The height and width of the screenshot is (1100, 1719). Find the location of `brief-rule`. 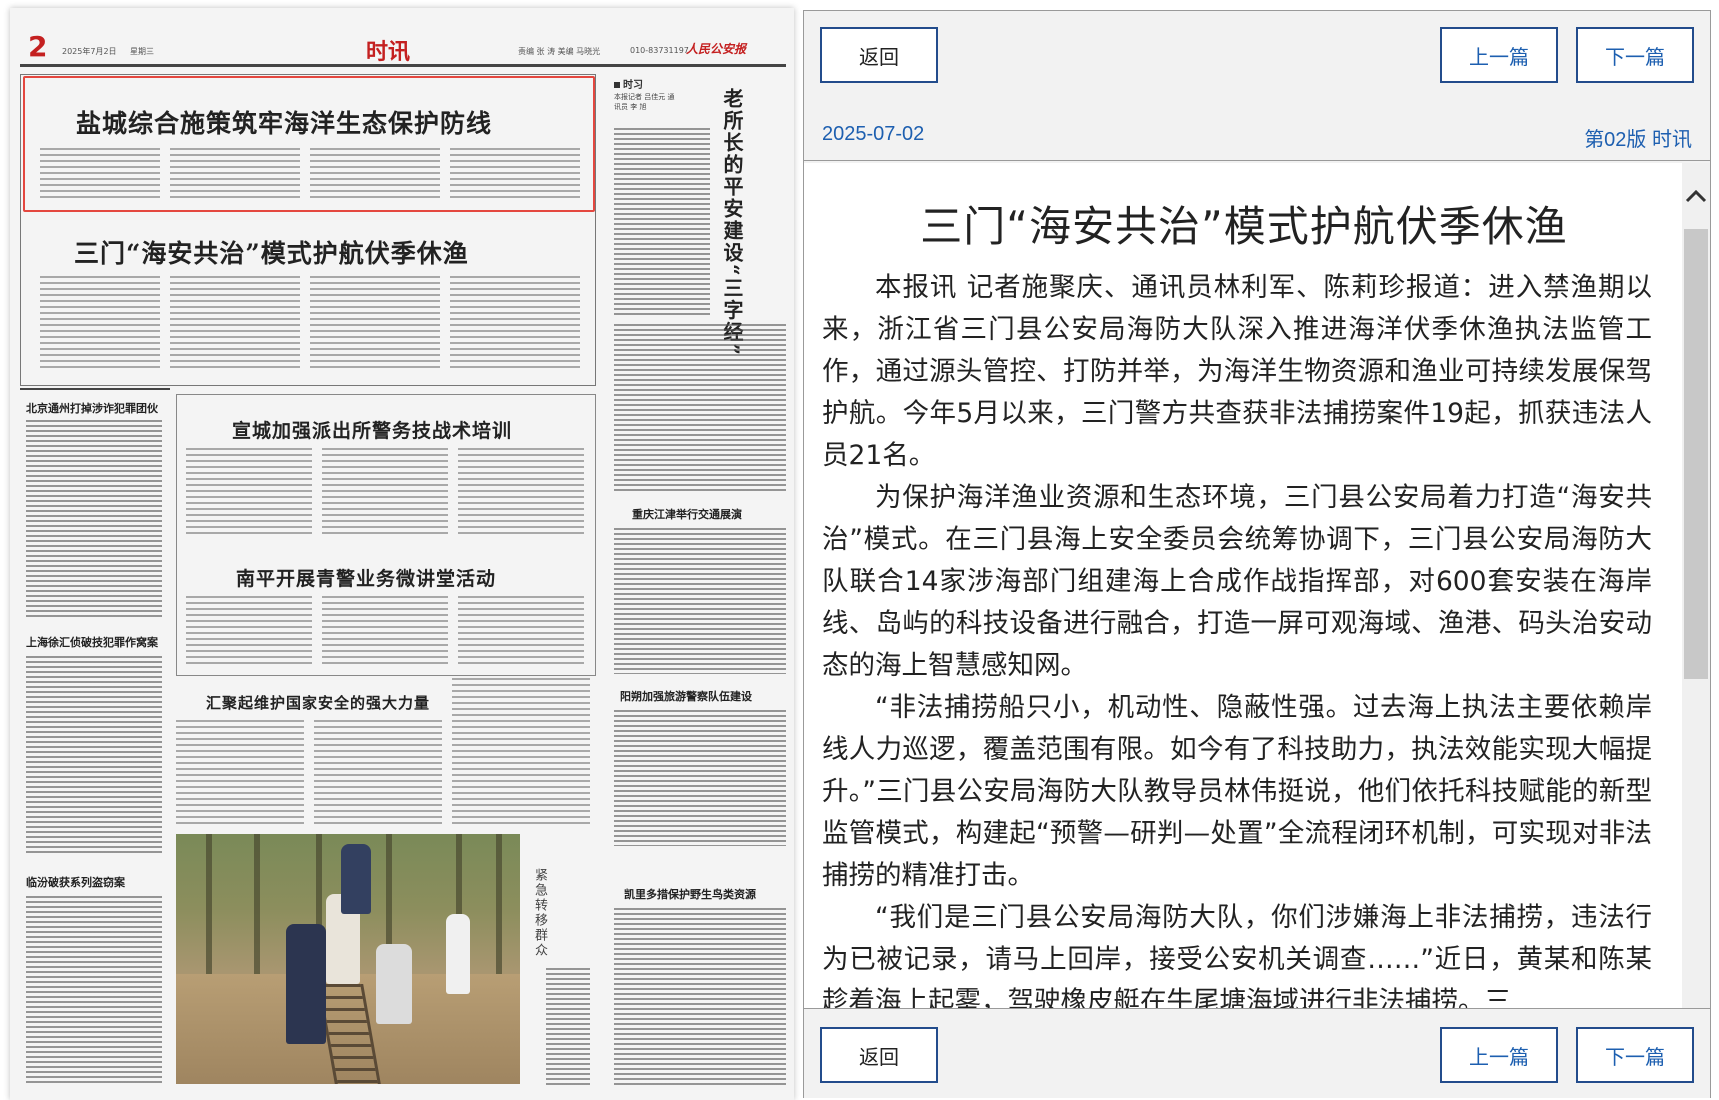

brief-rule is located at coordinates (95, 389).